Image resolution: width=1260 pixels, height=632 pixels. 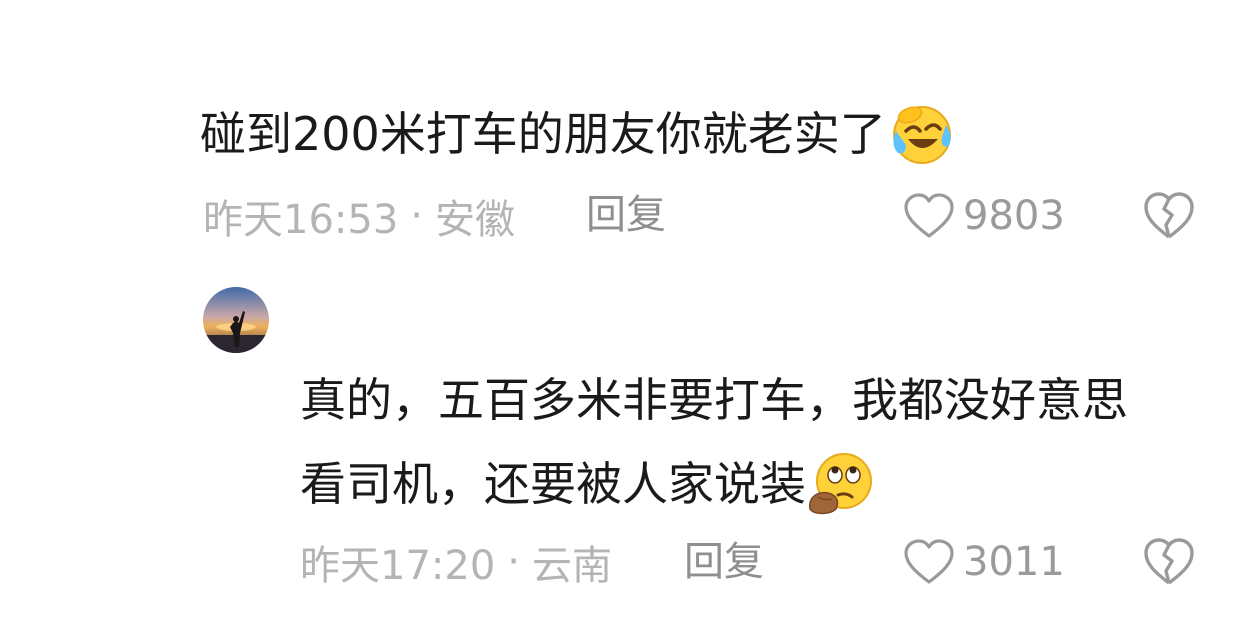 I want to click on comment-1-text-row: 碰到200米打车的朋友你就老实了, so click(x=577, y=134).